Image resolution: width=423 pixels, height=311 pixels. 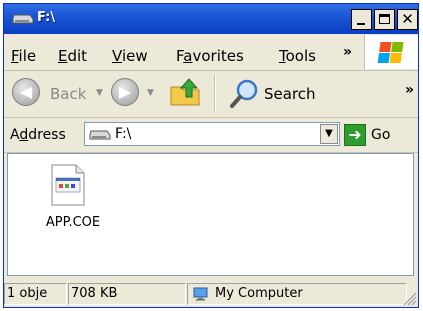 I want to click on search-label: Search, so click(x=290, y=94).